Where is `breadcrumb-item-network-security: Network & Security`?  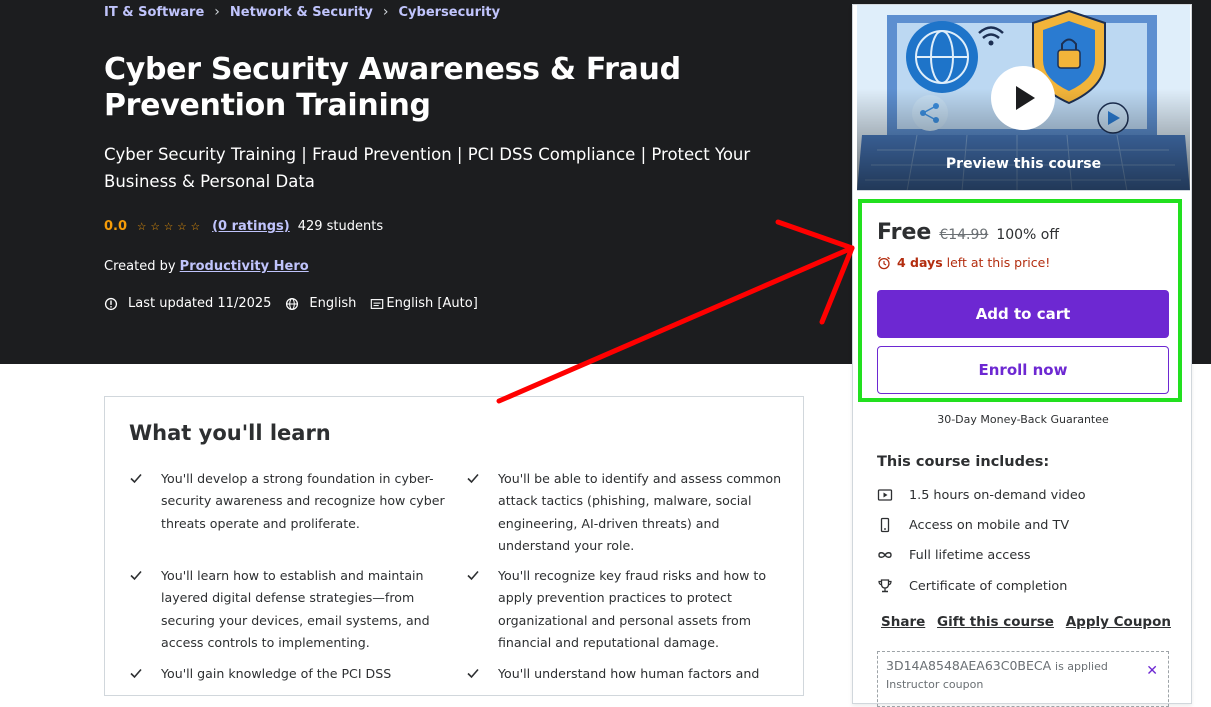
breadcrumb-item-network-security: Network & Security is located at coordinates (301, 12).